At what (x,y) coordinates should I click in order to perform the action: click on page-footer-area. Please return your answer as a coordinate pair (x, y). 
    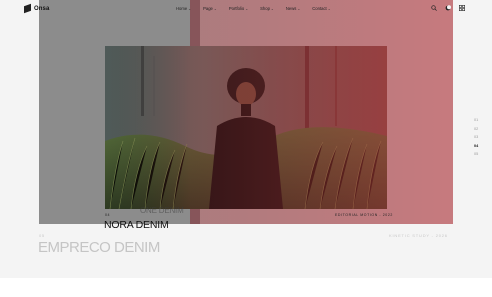
    Looking at the image, I should click on (246, 287).